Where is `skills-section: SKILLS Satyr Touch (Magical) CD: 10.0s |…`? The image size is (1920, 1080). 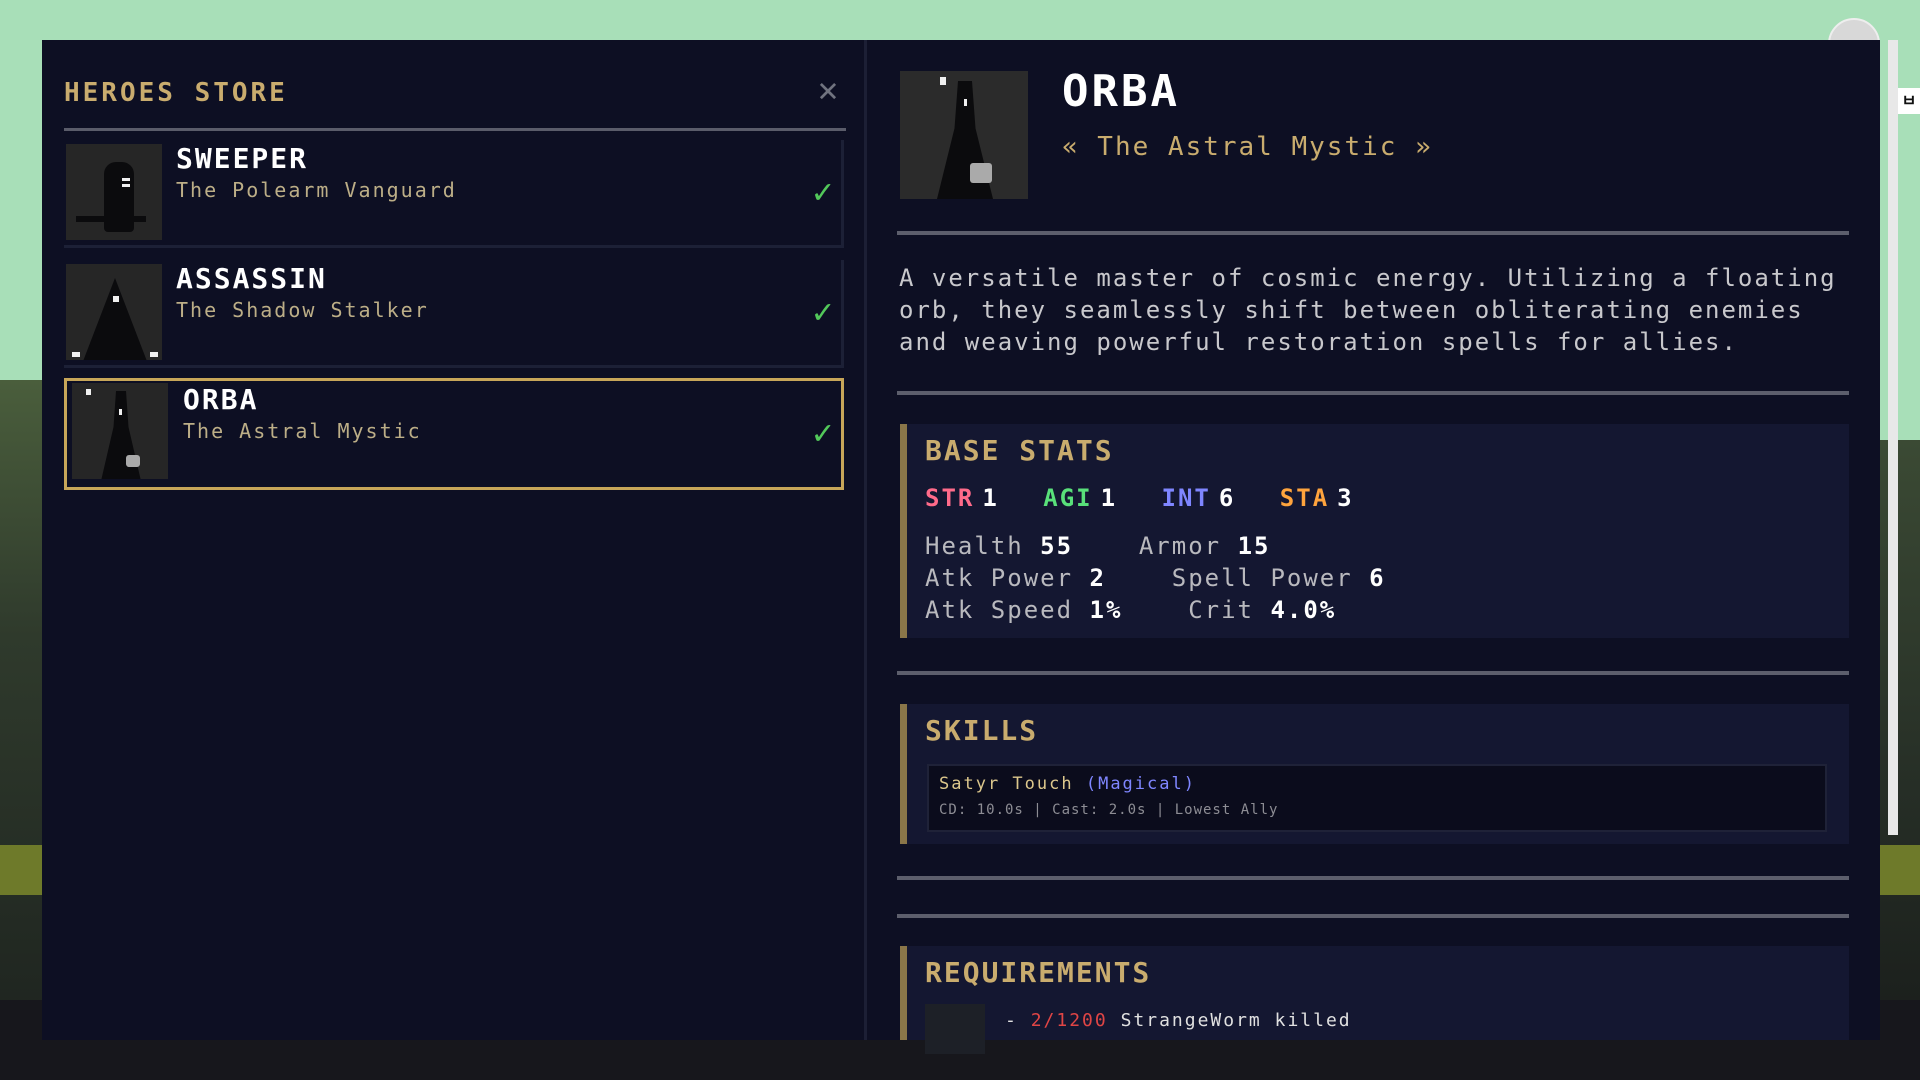 skills-section: SKILLS Satyr Touch (Magical) CD: 10.0s |… is located at coordinates (1374, 774).